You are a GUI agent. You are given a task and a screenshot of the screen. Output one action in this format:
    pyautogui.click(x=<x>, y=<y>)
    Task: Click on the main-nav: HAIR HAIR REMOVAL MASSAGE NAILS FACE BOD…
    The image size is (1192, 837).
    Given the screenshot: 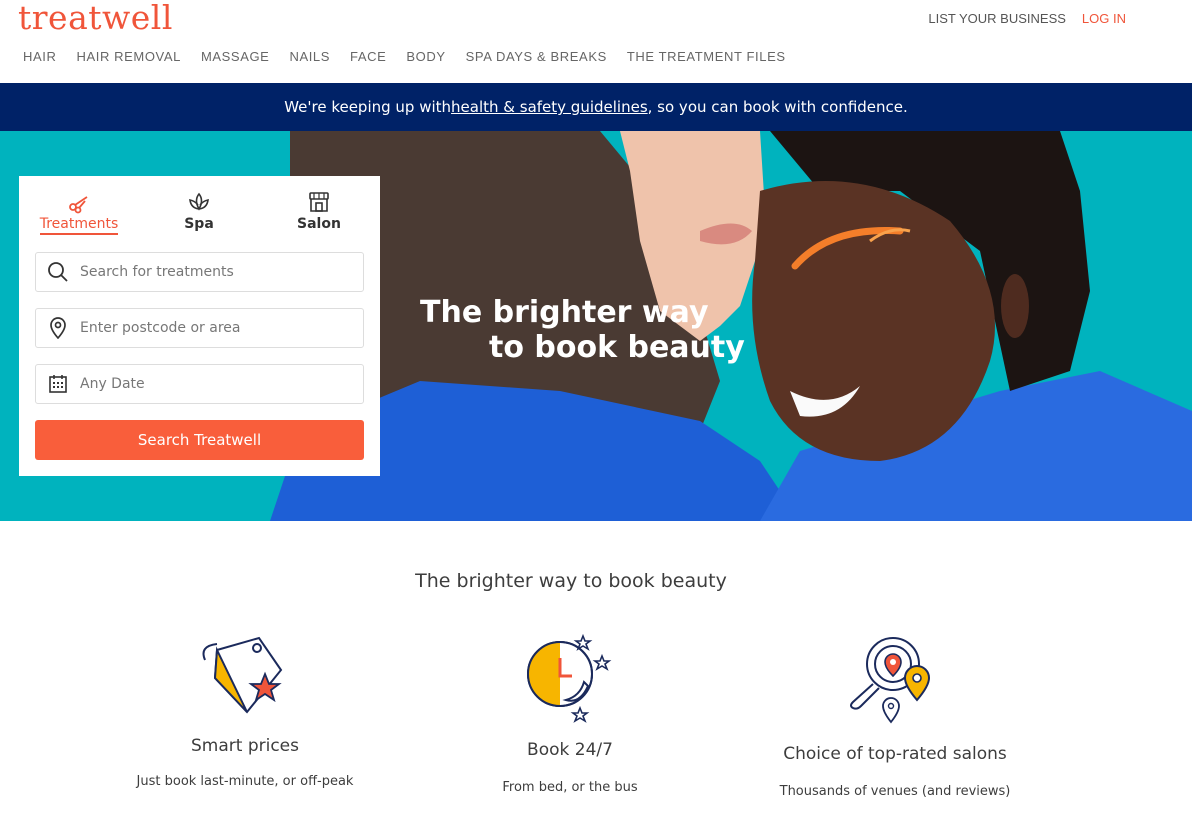 What is the action you would take?
    pyautogui.click(x=404, y=56)
    